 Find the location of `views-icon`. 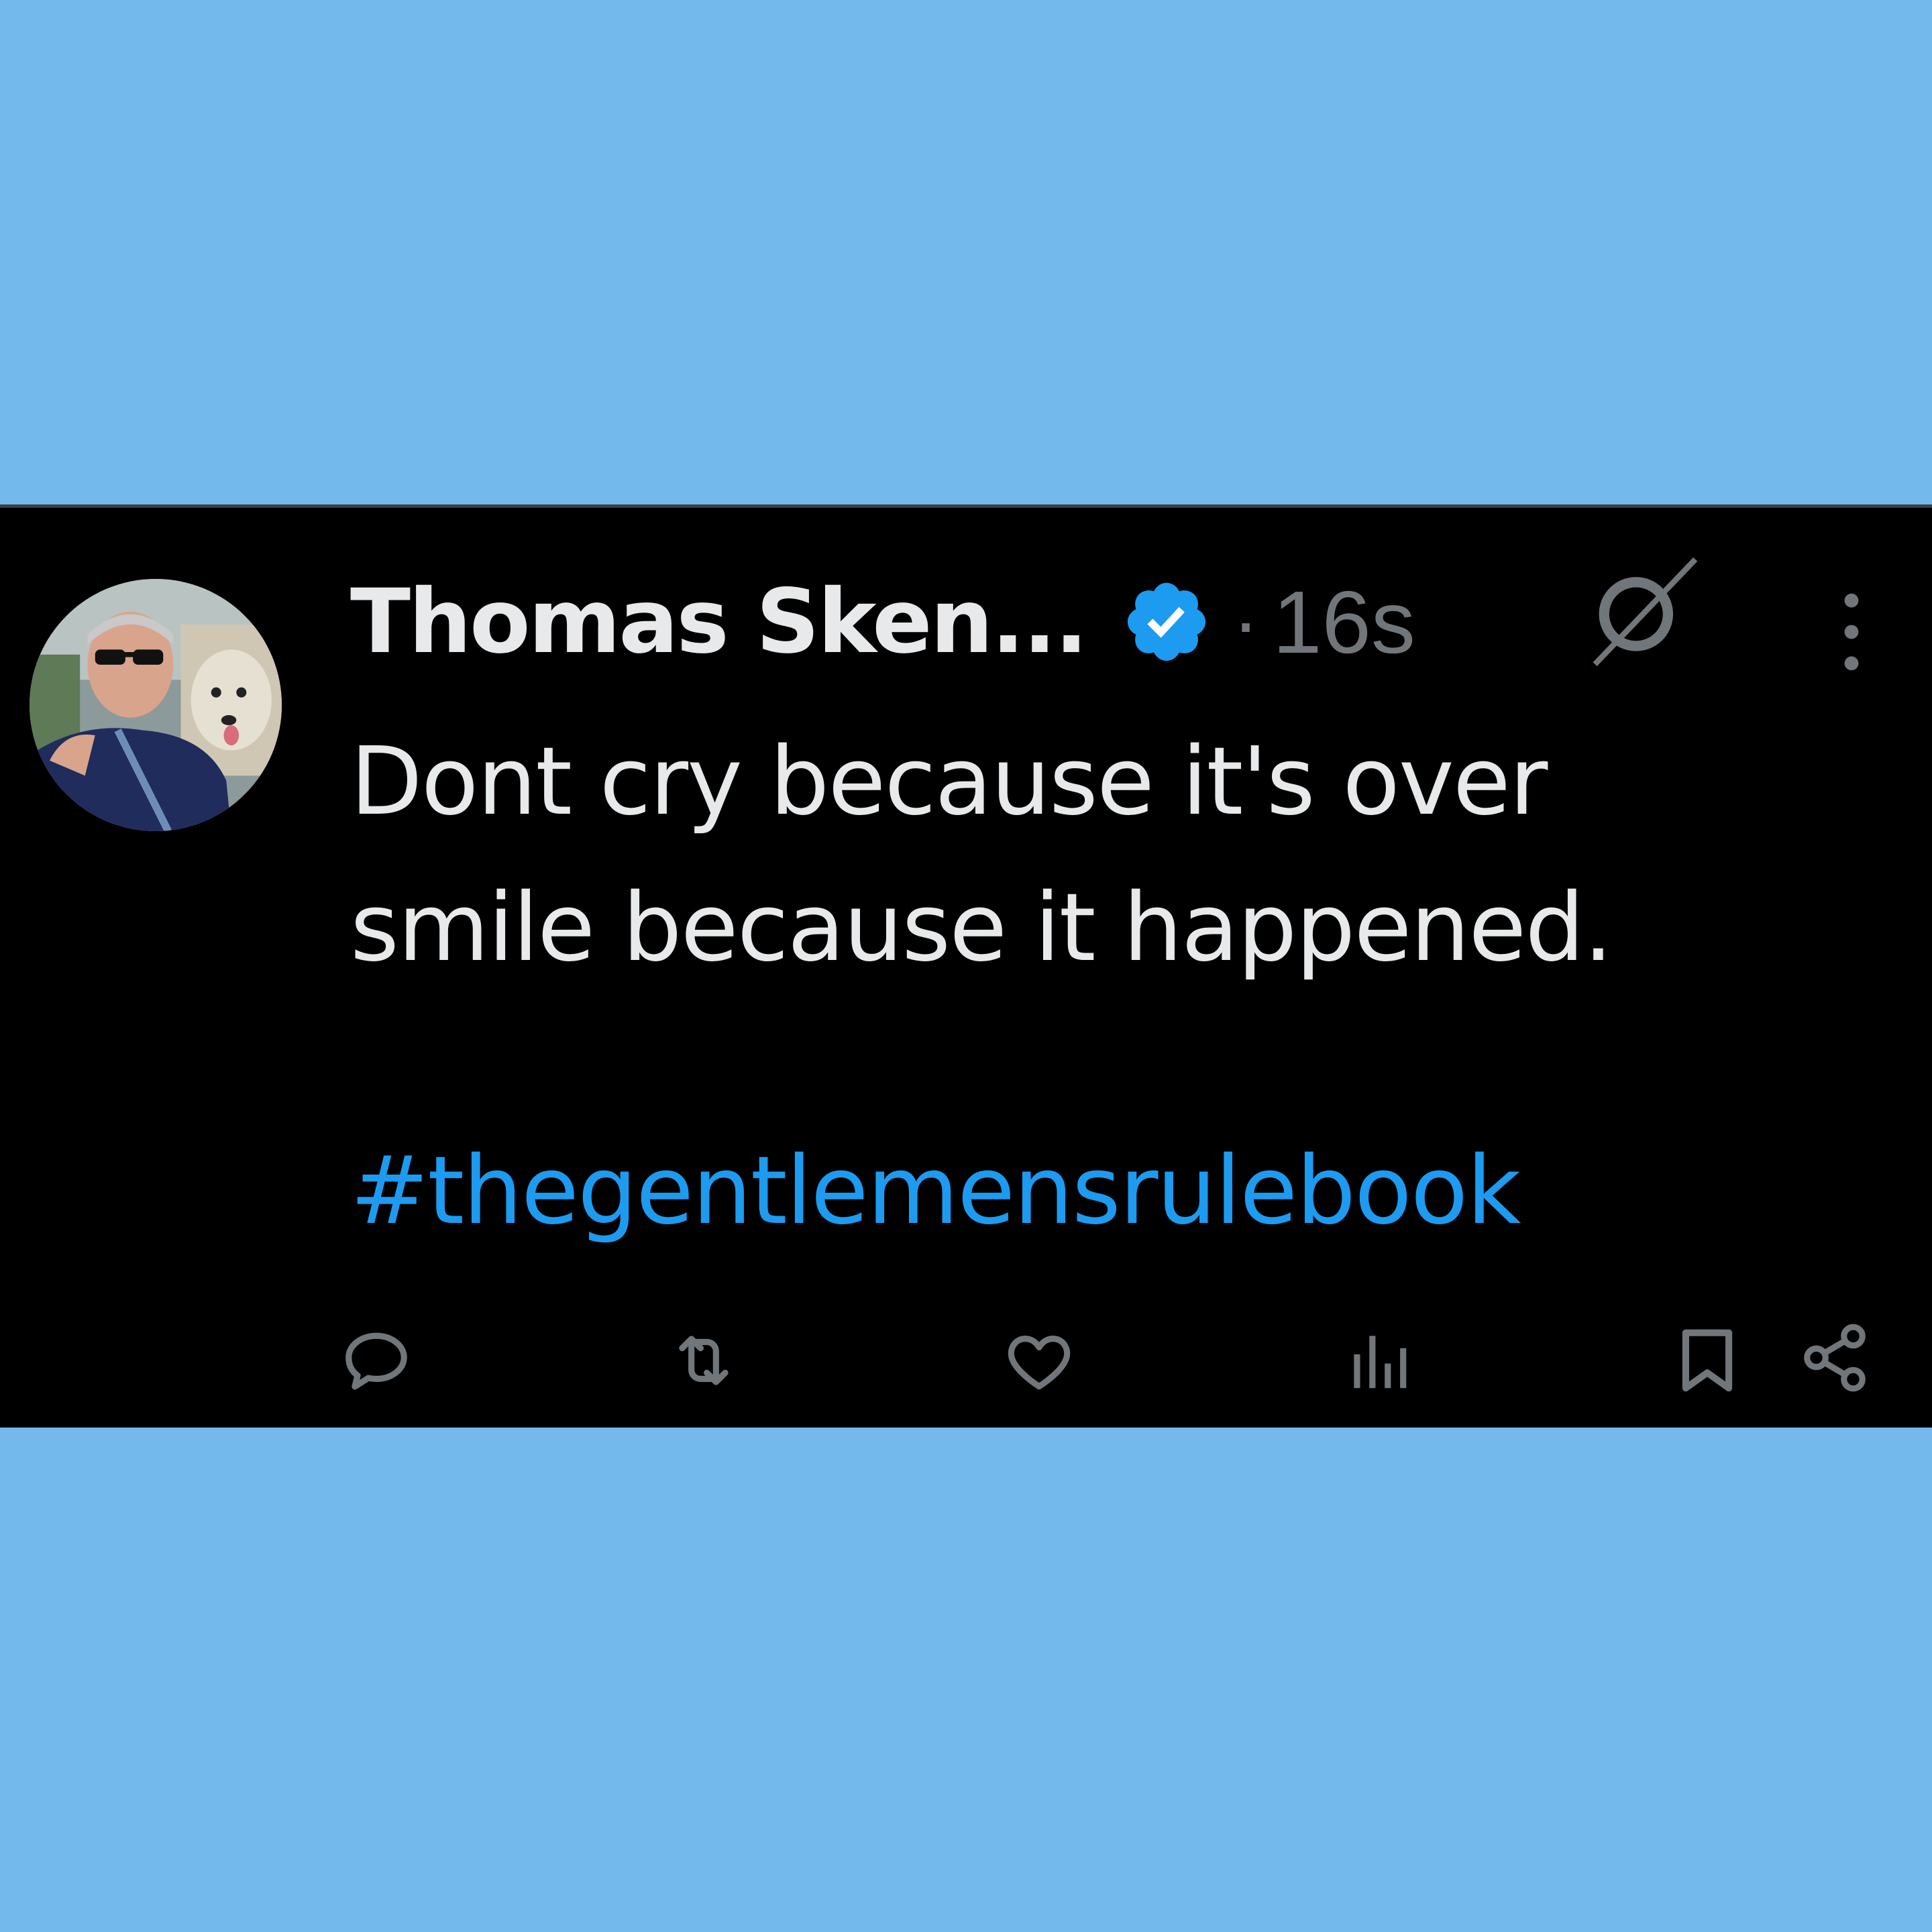

views-icon is located at coordinates (1378, 1360).